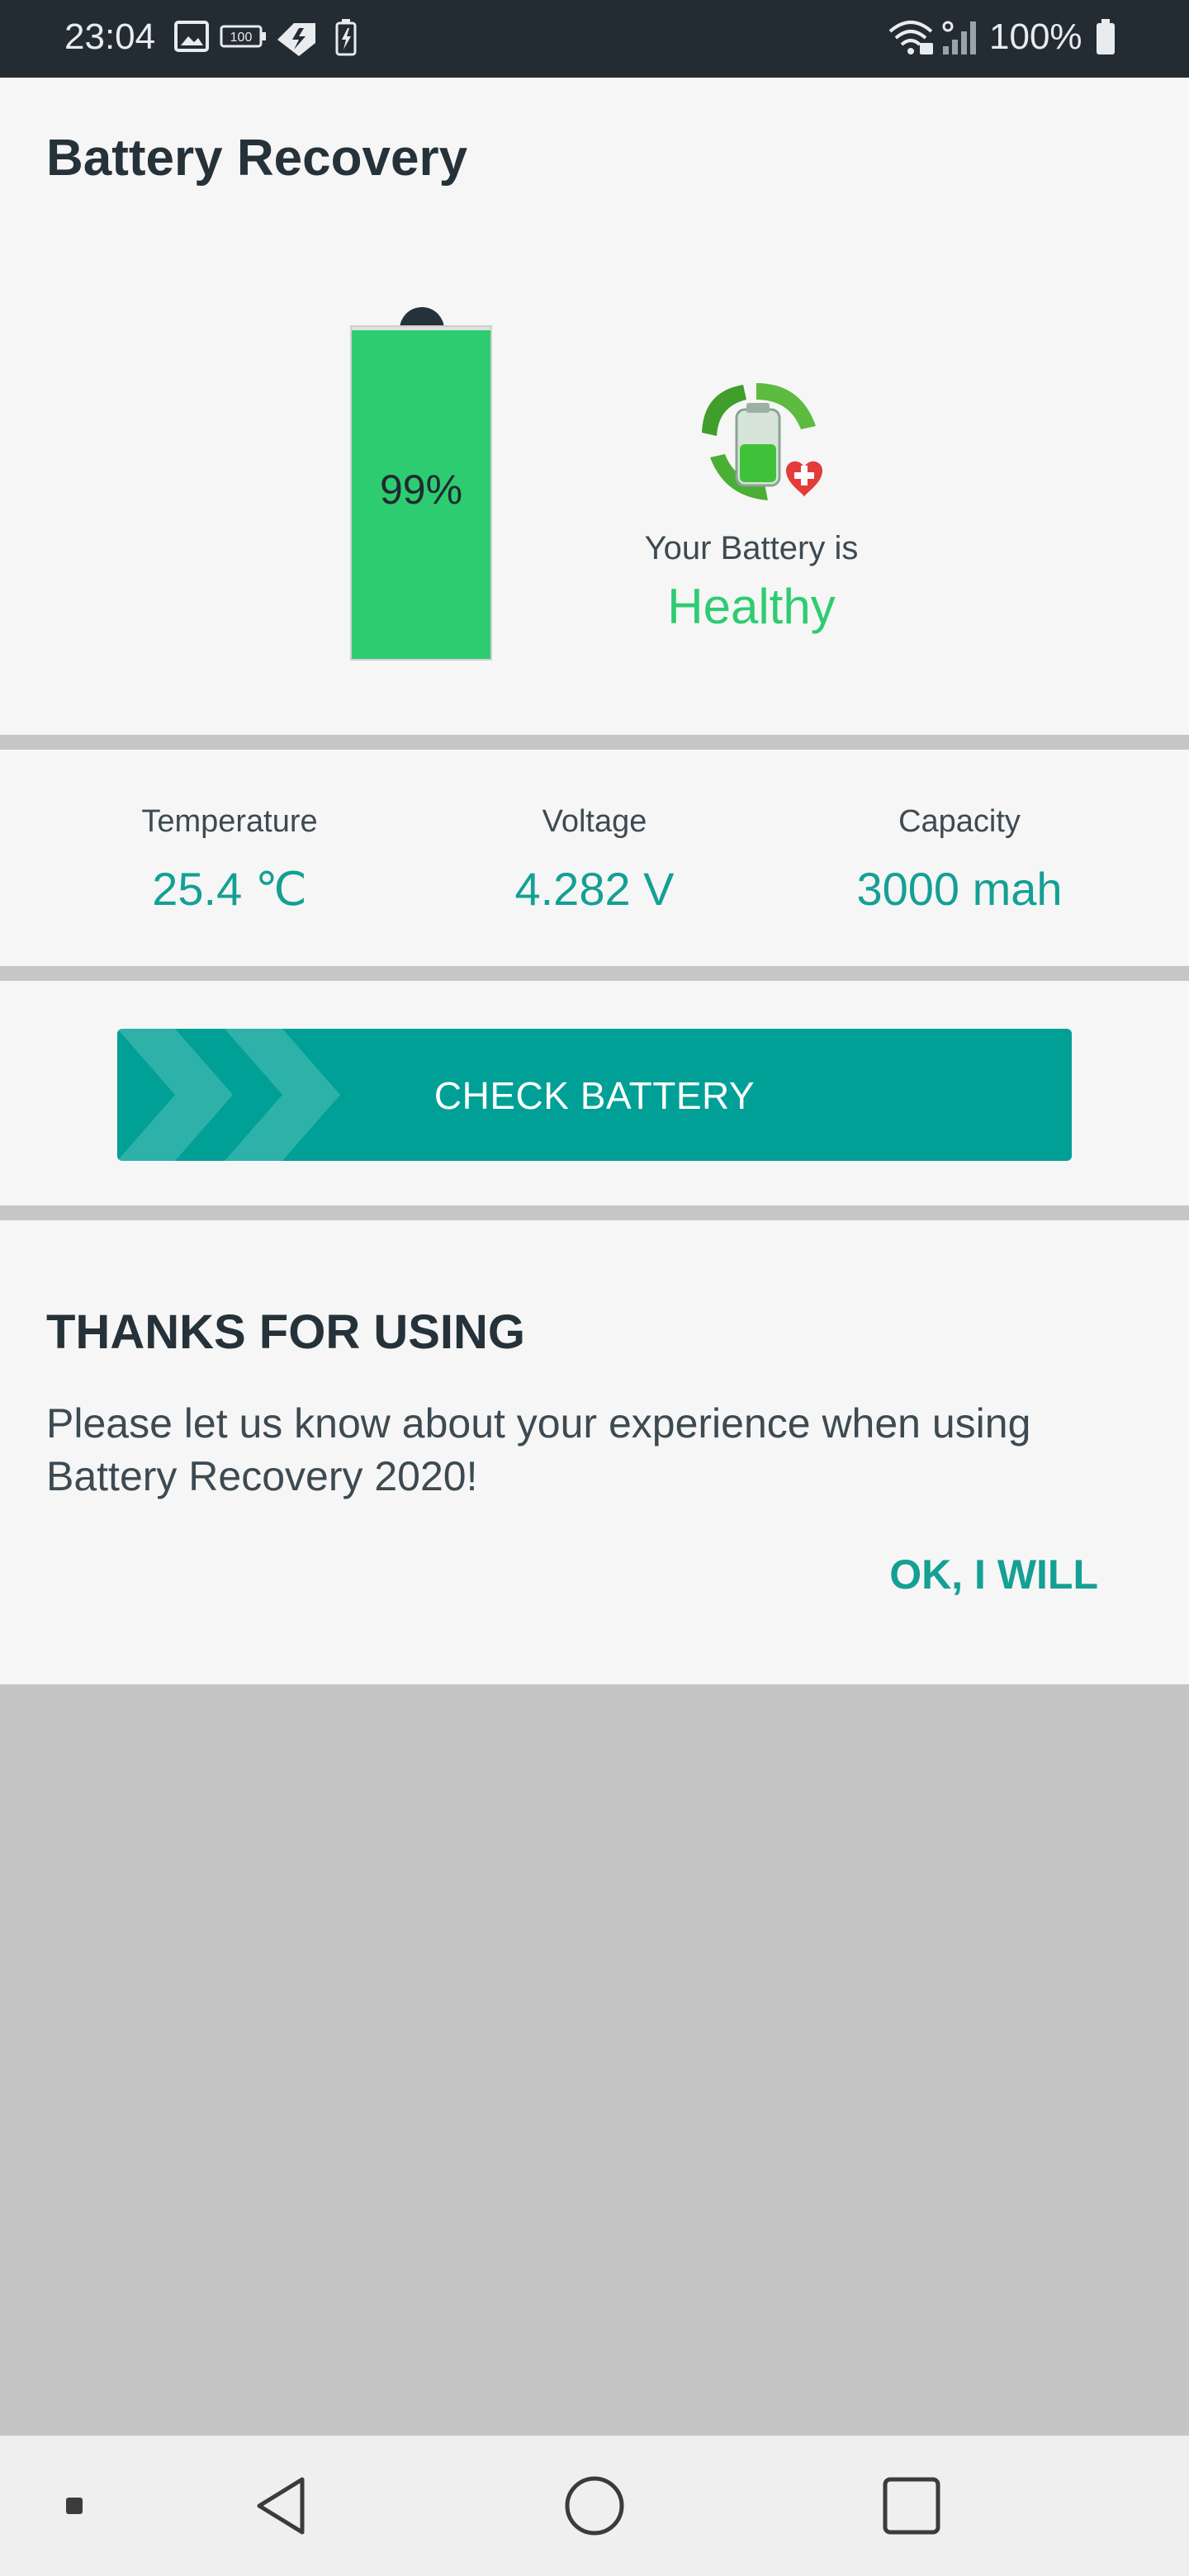 Image resolution: width=1189 pixels, height=2576 pixels. Describe the element at coordinates (229, 889) in the screenshot. I see `temperature-value: 25.4 ℃` at that location.